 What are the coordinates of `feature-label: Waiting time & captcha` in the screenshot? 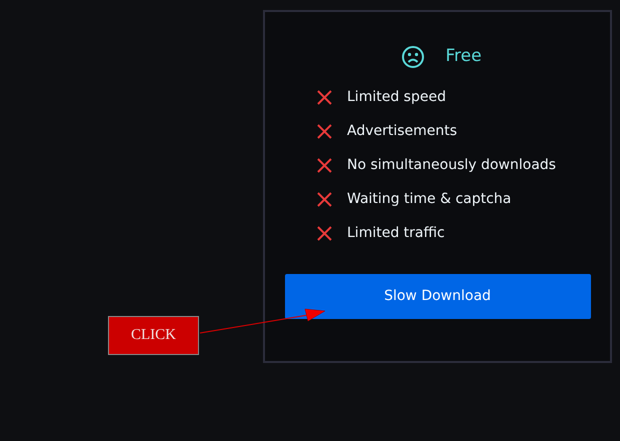 It's located at (429, 199).